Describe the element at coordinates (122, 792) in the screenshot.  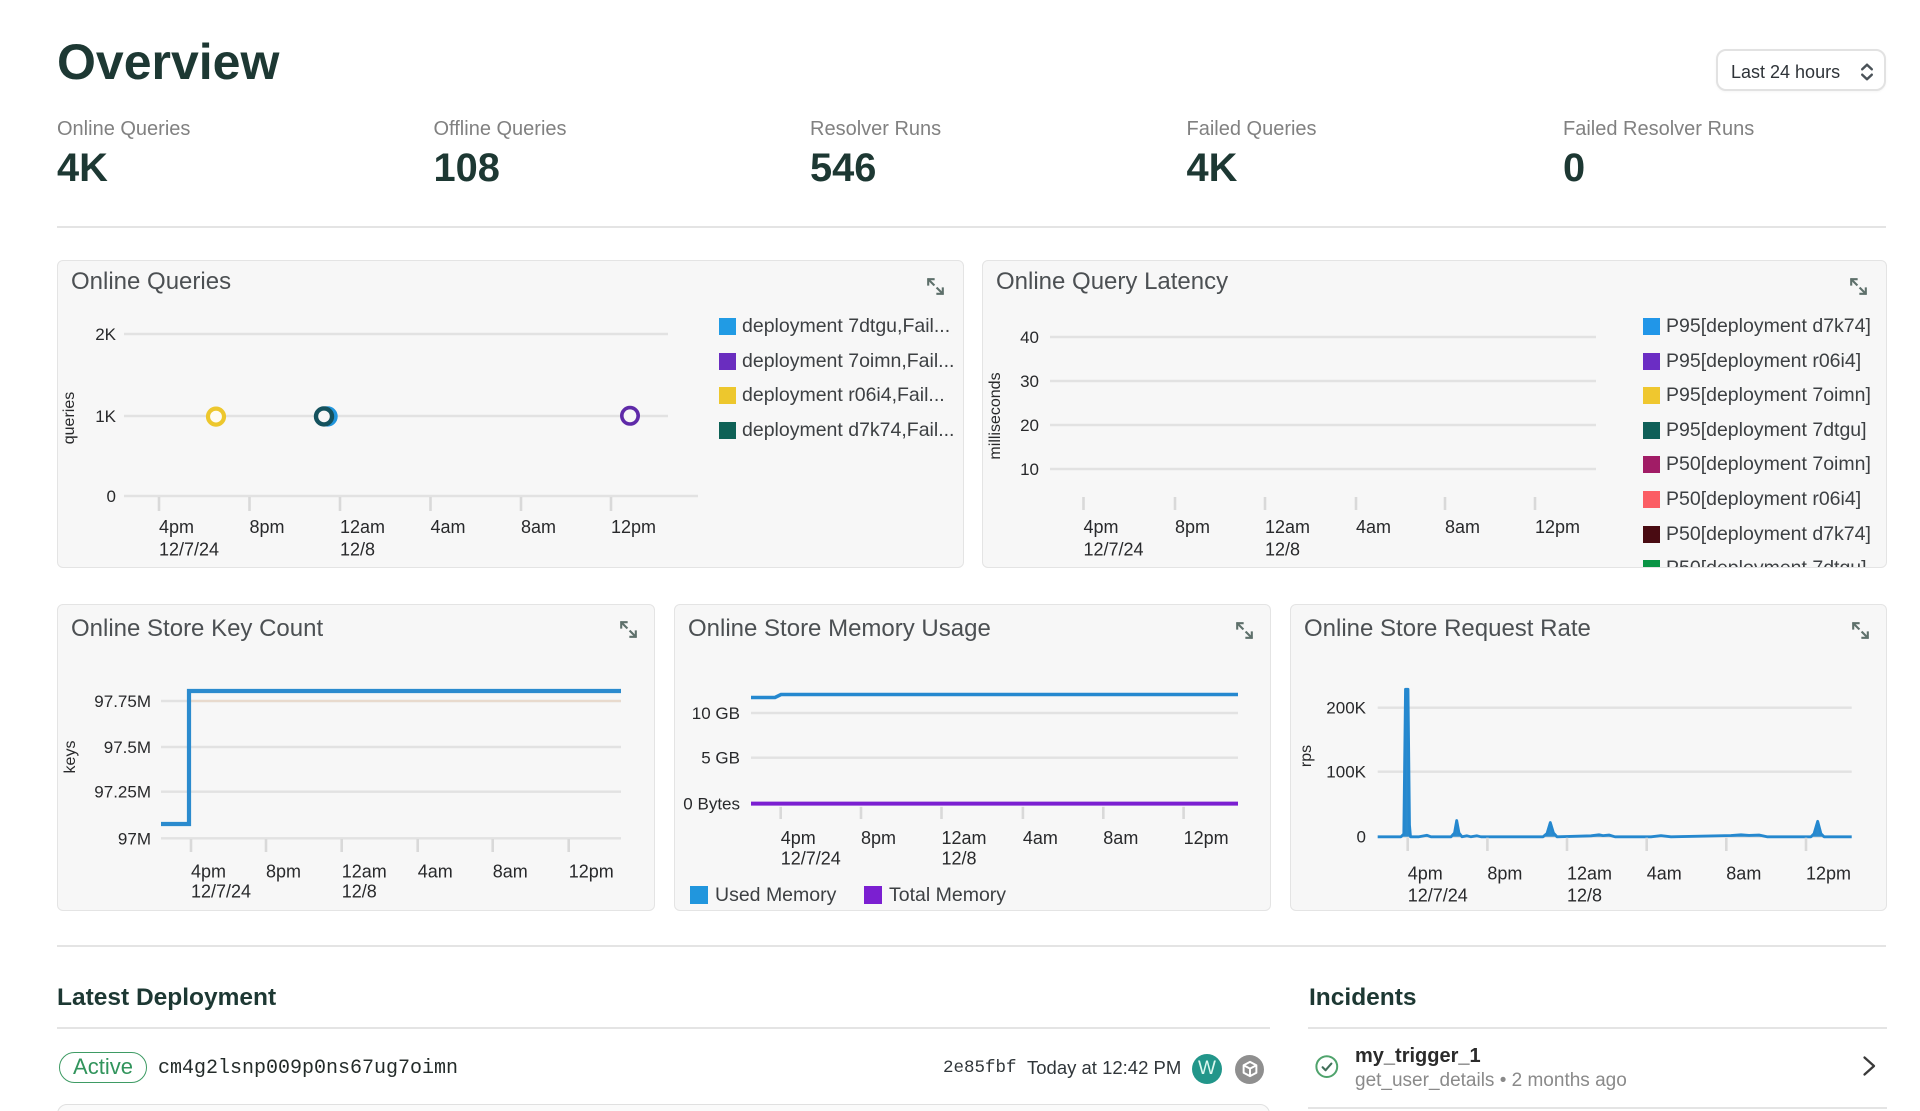
I see `svg-text: 97.25M` at that location.